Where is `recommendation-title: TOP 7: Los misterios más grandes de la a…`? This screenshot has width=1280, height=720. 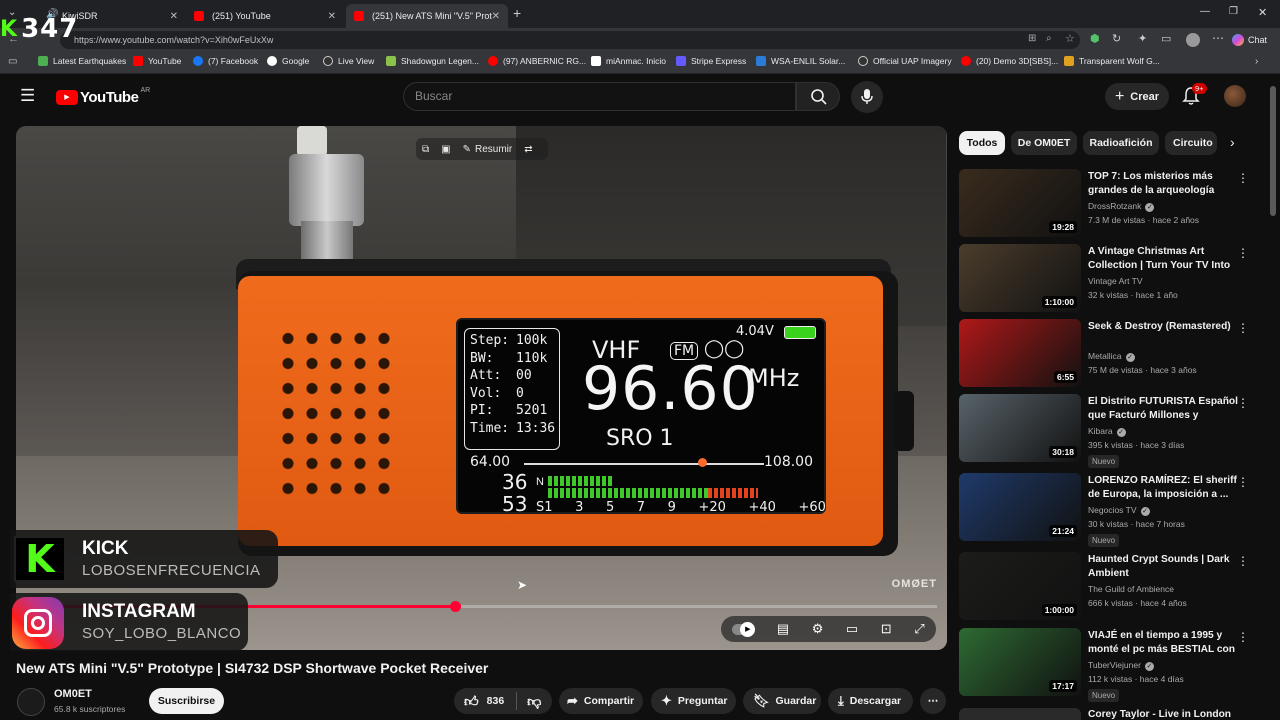
recommendation-title: TOP 7: Los misterios más grandes de la a… is located at coordinates (1163, 184).